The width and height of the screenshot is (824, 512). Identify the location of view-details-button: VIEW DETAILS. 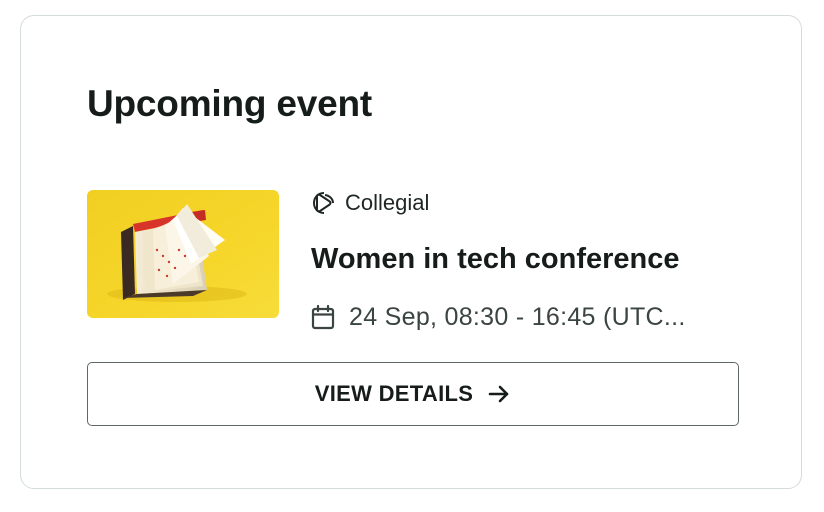
(413, 394).